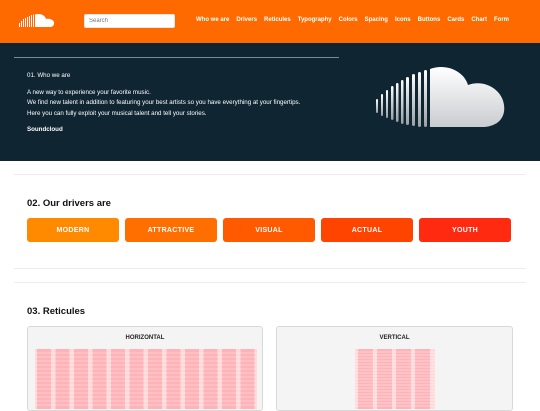  What do you see at coordinates (69, 203) in the screenshot?
I see `drivers-title: 02. Our drivers are` at bounding box center [69, 203].